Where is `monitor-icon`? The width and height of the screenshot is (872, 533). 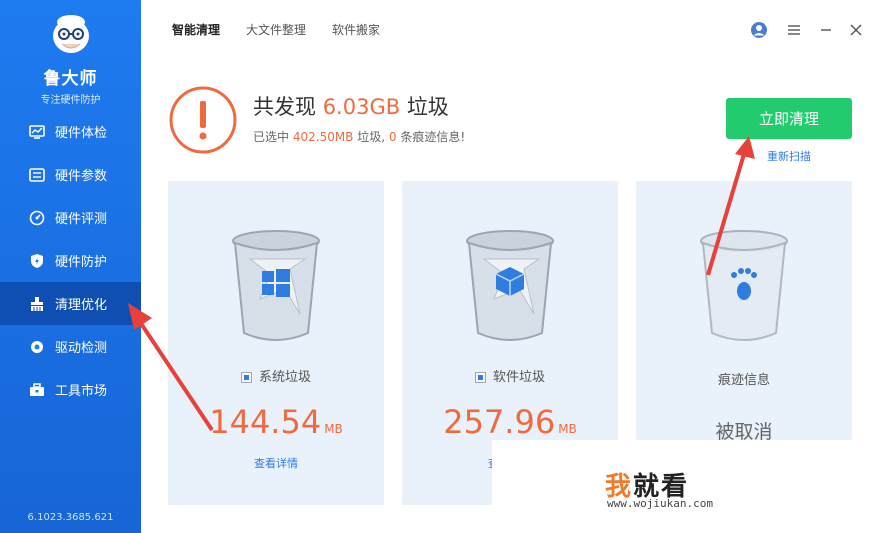
monitor-icon is located at coordinates (37, 132).